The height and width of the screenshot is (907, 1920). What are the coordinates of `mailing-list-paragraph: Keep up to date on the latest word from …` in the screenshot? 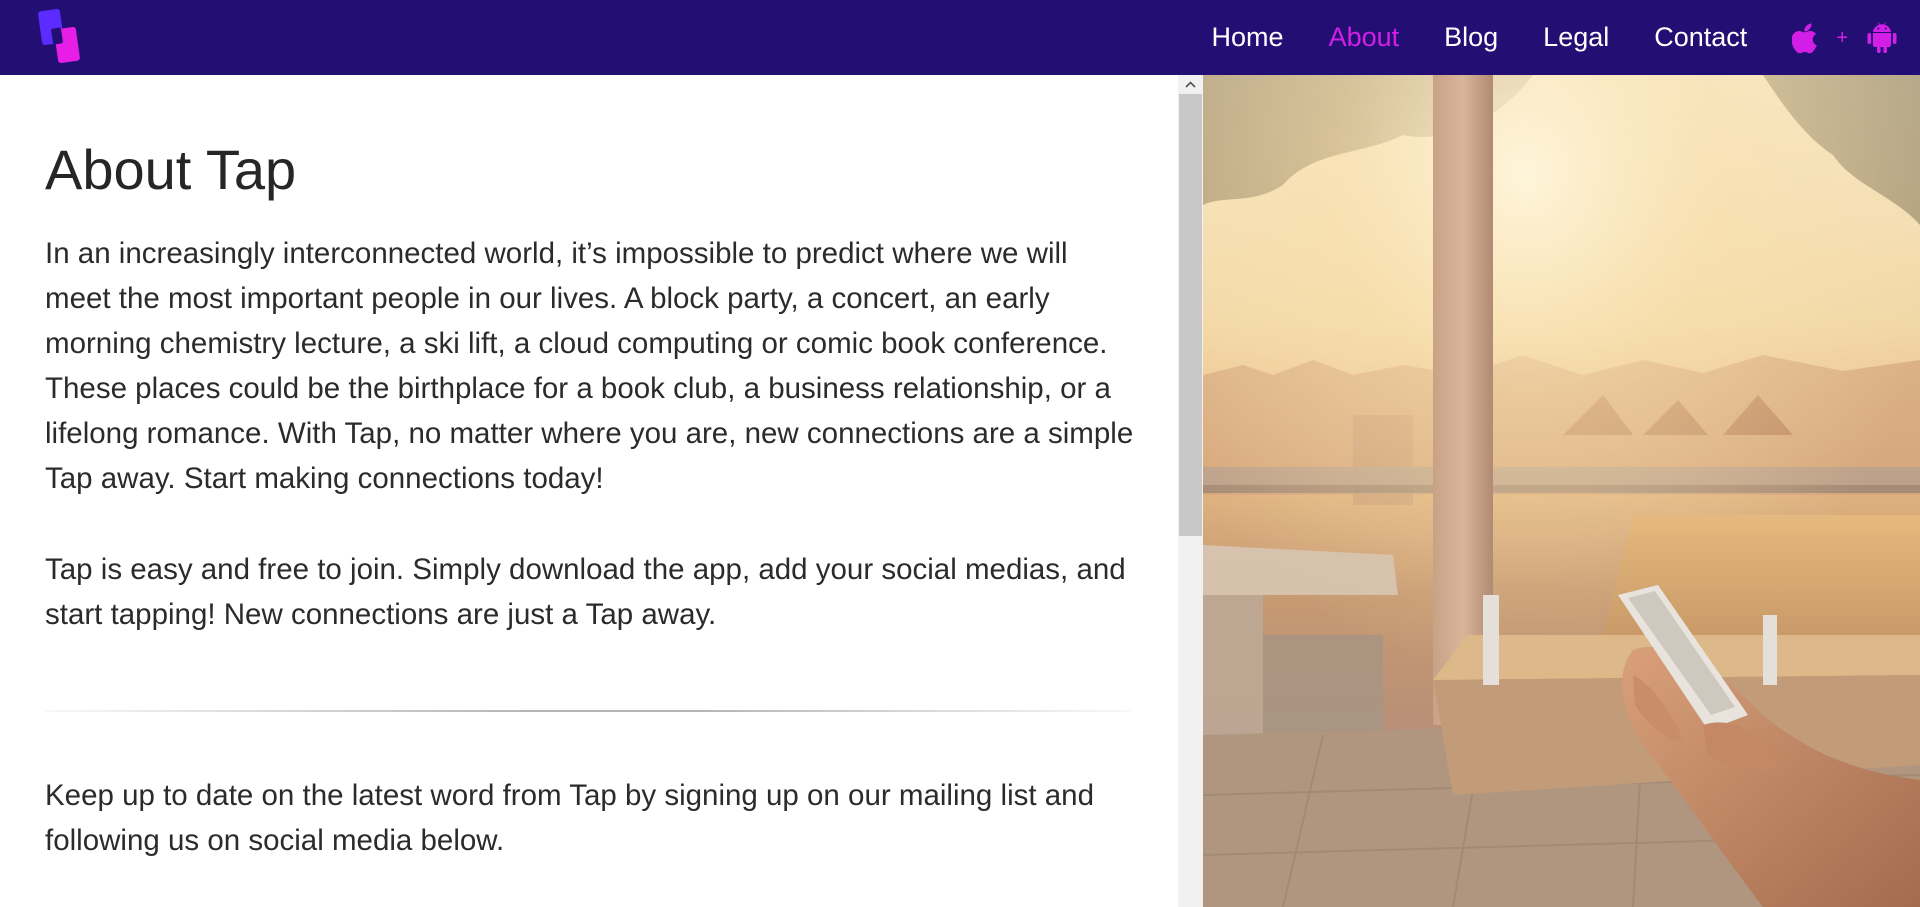 It's located at (569, 818).